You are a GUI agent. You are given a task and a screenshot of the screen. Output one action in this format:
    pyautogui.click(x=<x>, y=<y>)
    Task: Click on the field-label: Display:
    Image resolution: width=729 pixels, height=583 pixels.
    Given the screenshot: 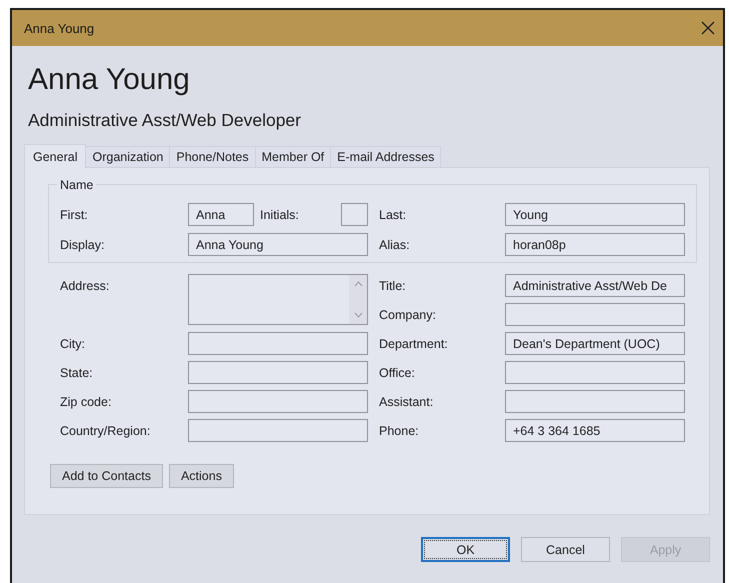 What is the action you would take?
    pyautogui.click(x=82, y=245)
    